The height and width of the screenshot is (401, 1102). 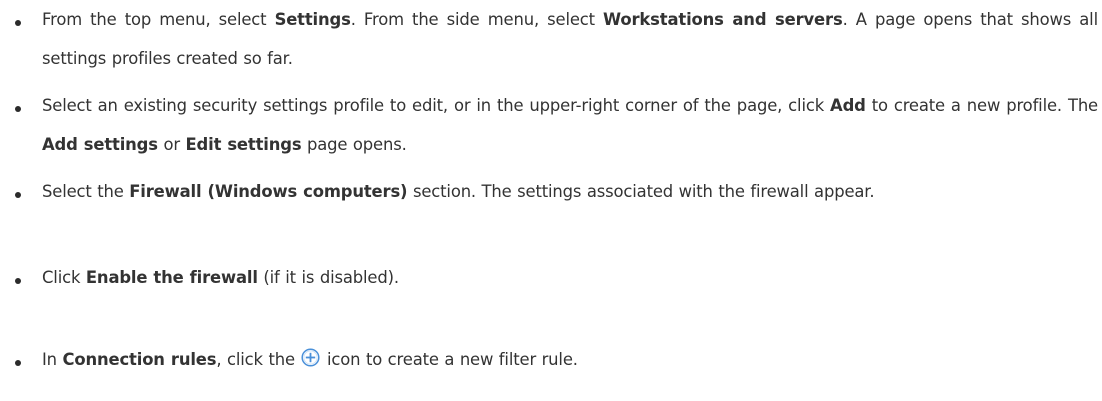 I want to click on step-2-seg-7: page opens., so click(x=354, y=144).